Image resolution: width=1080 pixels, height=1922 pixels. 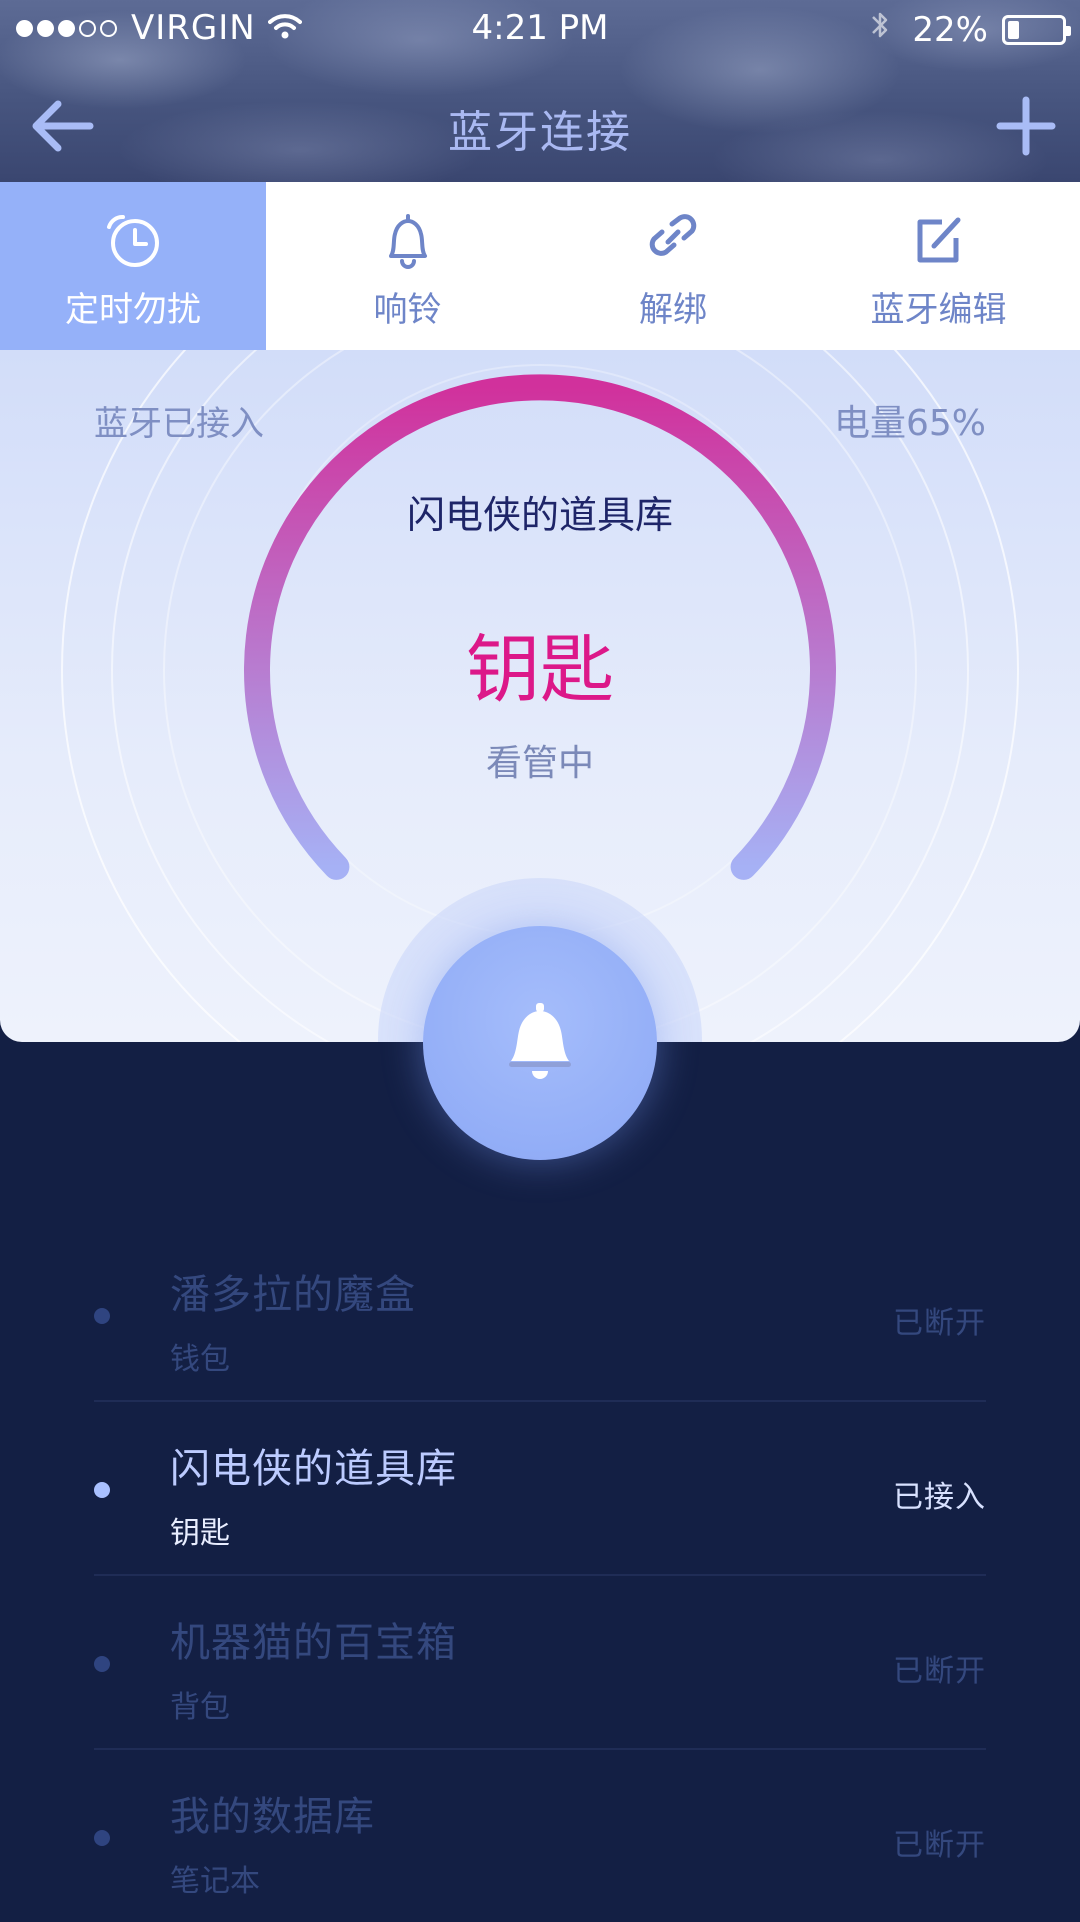 I want to click on battery-icon, so click(x=1036, y=29).